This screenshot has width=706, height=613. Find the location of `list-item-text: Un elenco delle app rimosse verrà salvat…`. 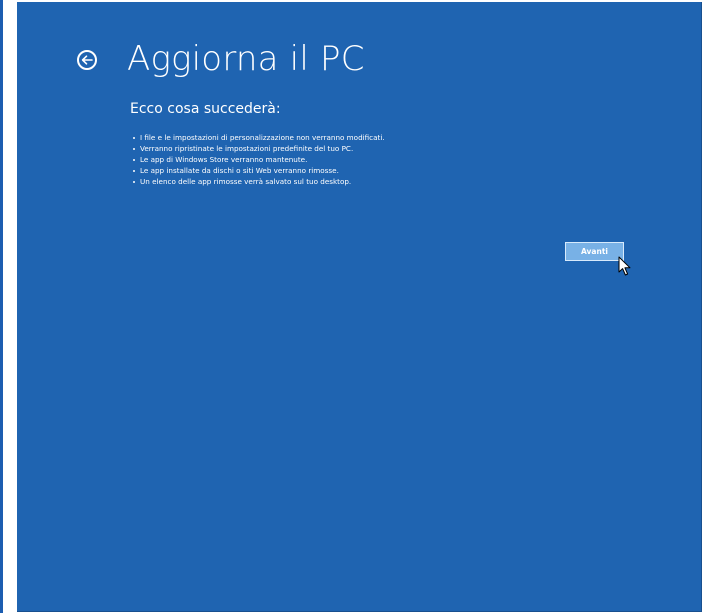

list-item-text: Un elenco delle app rimosse verrà salvat… is located at coordinates (246, 181).